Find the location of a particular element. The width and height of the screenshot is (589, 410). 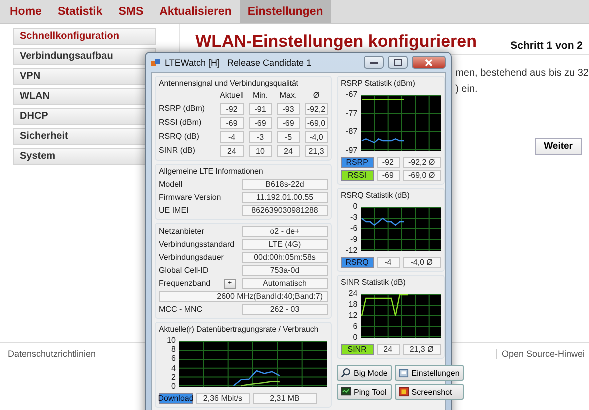

axis-tick: -6 is located at coordinates (354, 229).